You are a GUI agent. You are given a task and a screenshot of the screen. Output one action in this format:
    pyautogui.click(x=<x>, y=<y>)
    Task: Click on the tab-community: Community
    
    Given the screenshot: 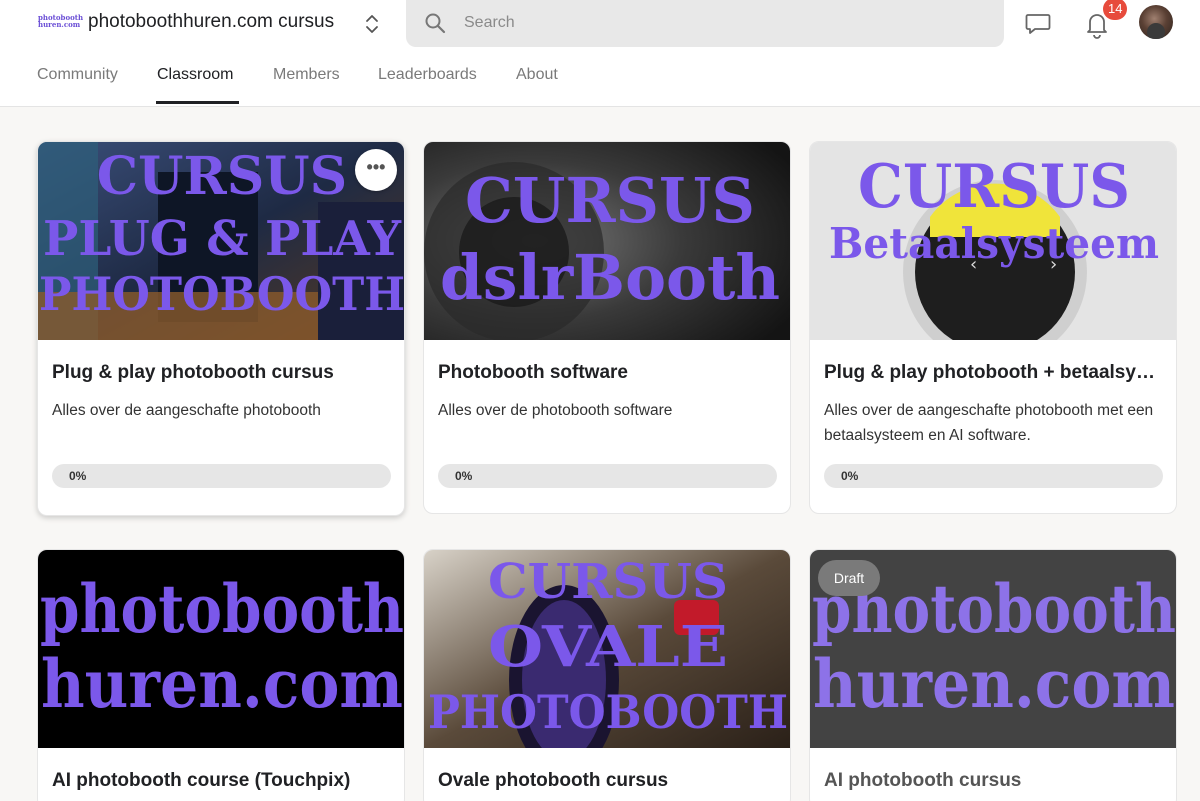 What is the action you would take?
    pyautogui.click(x=77, y=75)
    